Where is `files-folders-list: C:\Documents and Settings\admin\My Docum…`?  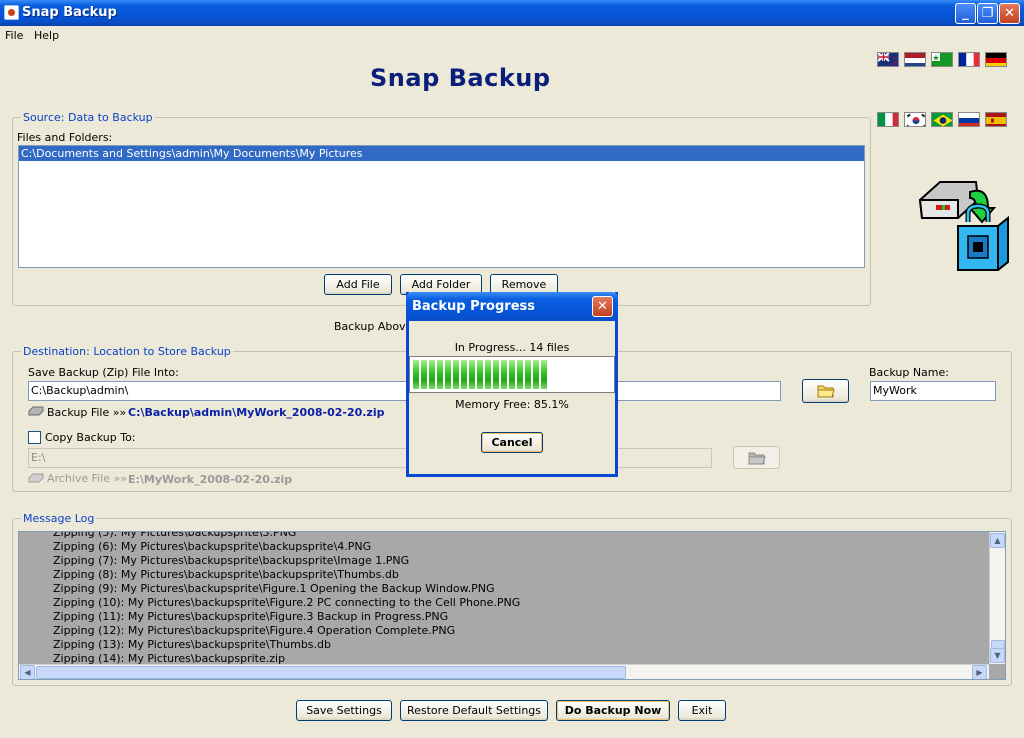
files-folders-list: C:\Documents and Settings\admin\My Docum… is located at coordinates (441, 206).